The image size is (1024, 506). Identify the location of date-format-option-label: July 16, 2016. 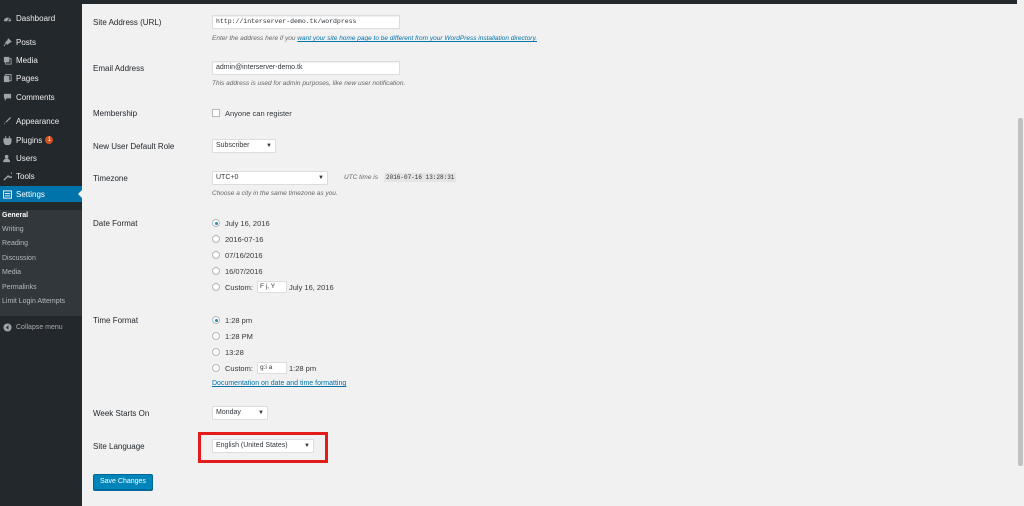
(247, 223).